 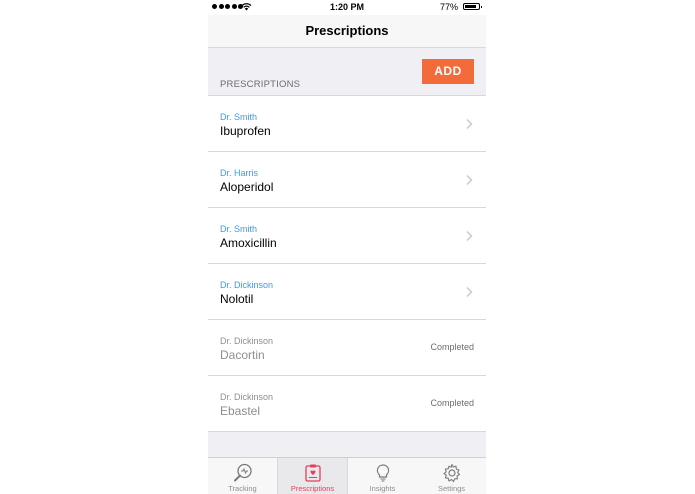 I want to click on tab-label: Insights, so click(x=382, y=488).